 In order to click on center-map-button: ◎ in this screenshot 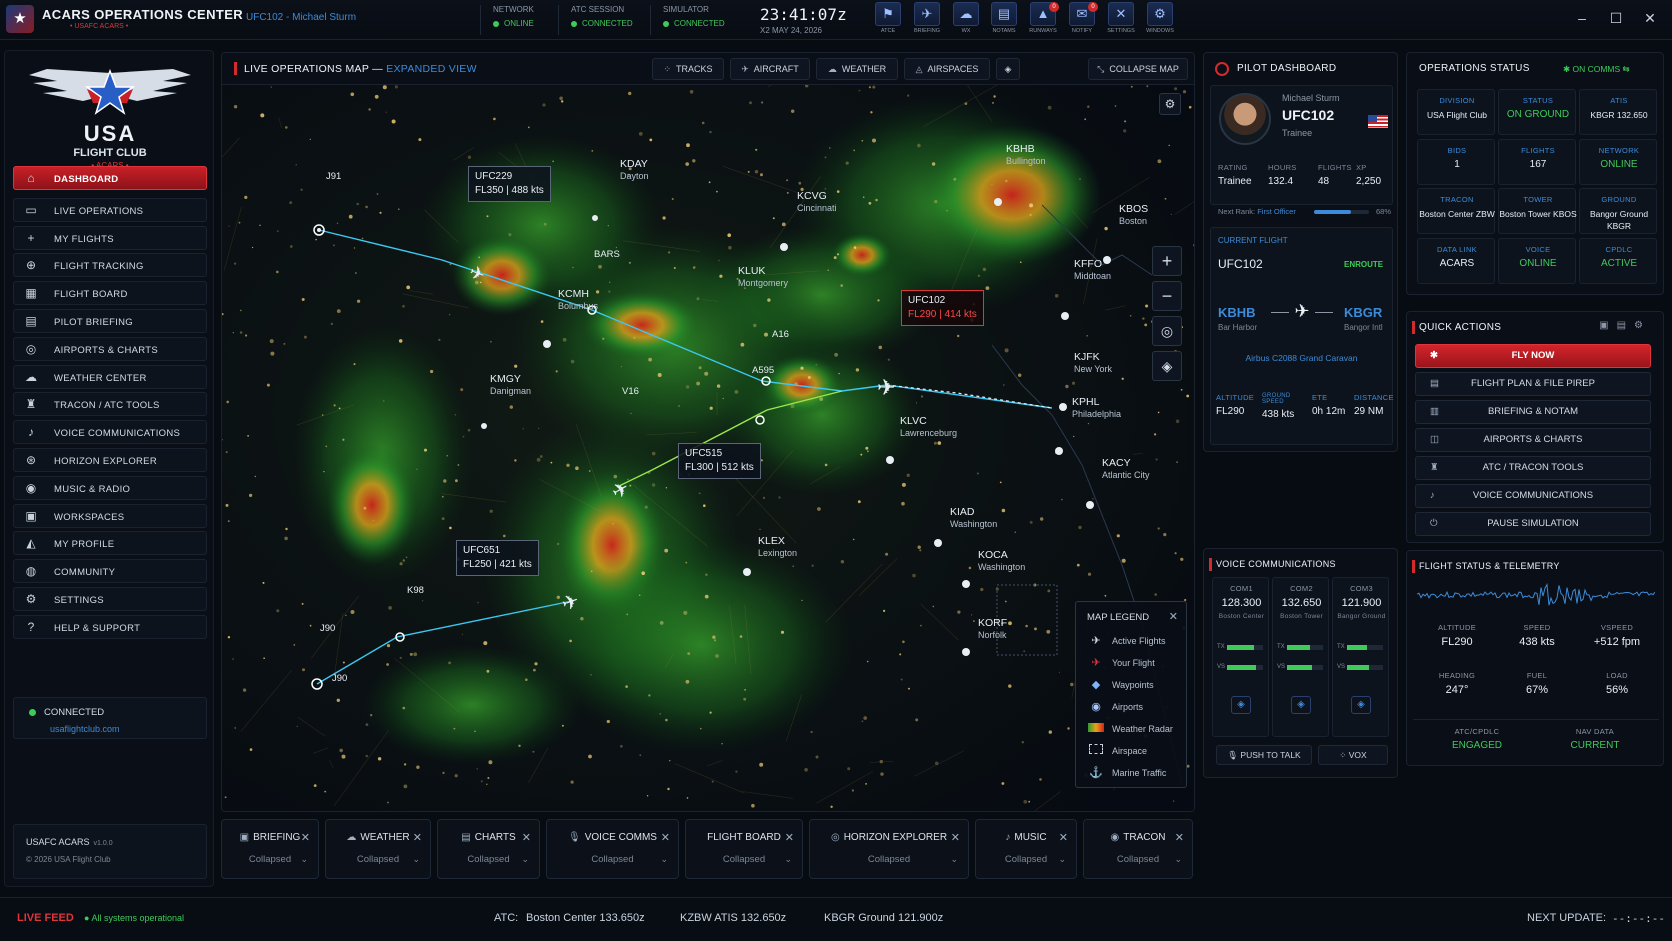, I will do `click(1167, 331)`.